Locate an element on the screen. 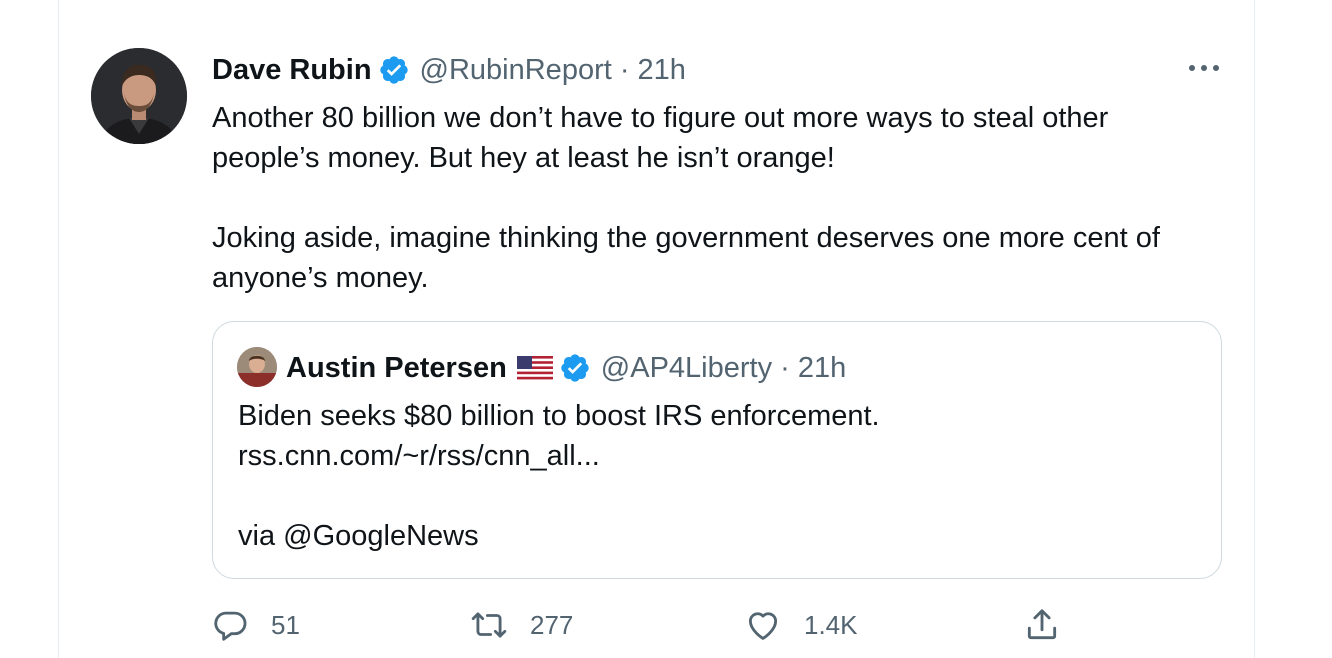 The height and width of the screenshot is (658, 1332). author-avatar-image is located at coordinates (139, 96).